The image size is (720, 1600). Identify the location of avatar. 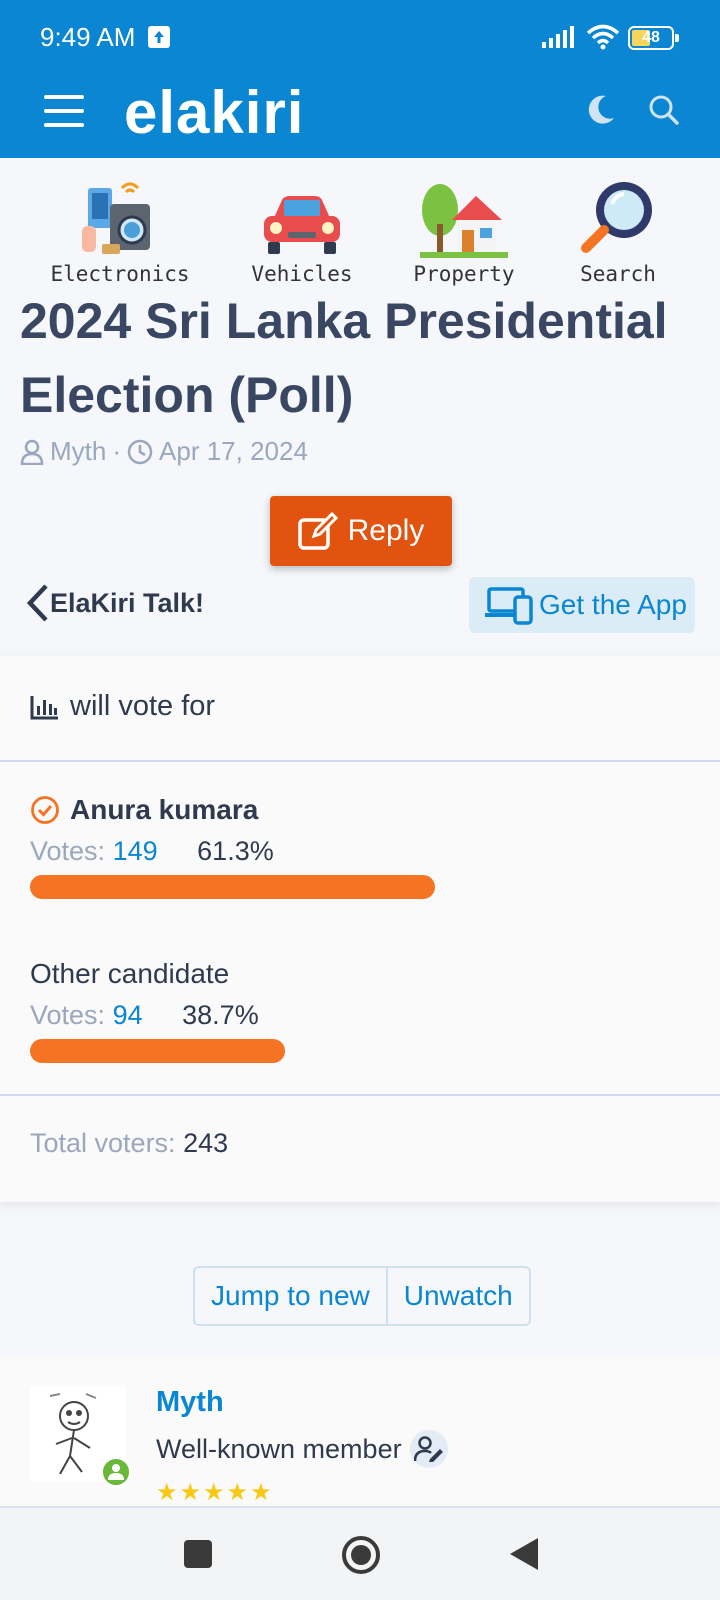
(81, 1437).